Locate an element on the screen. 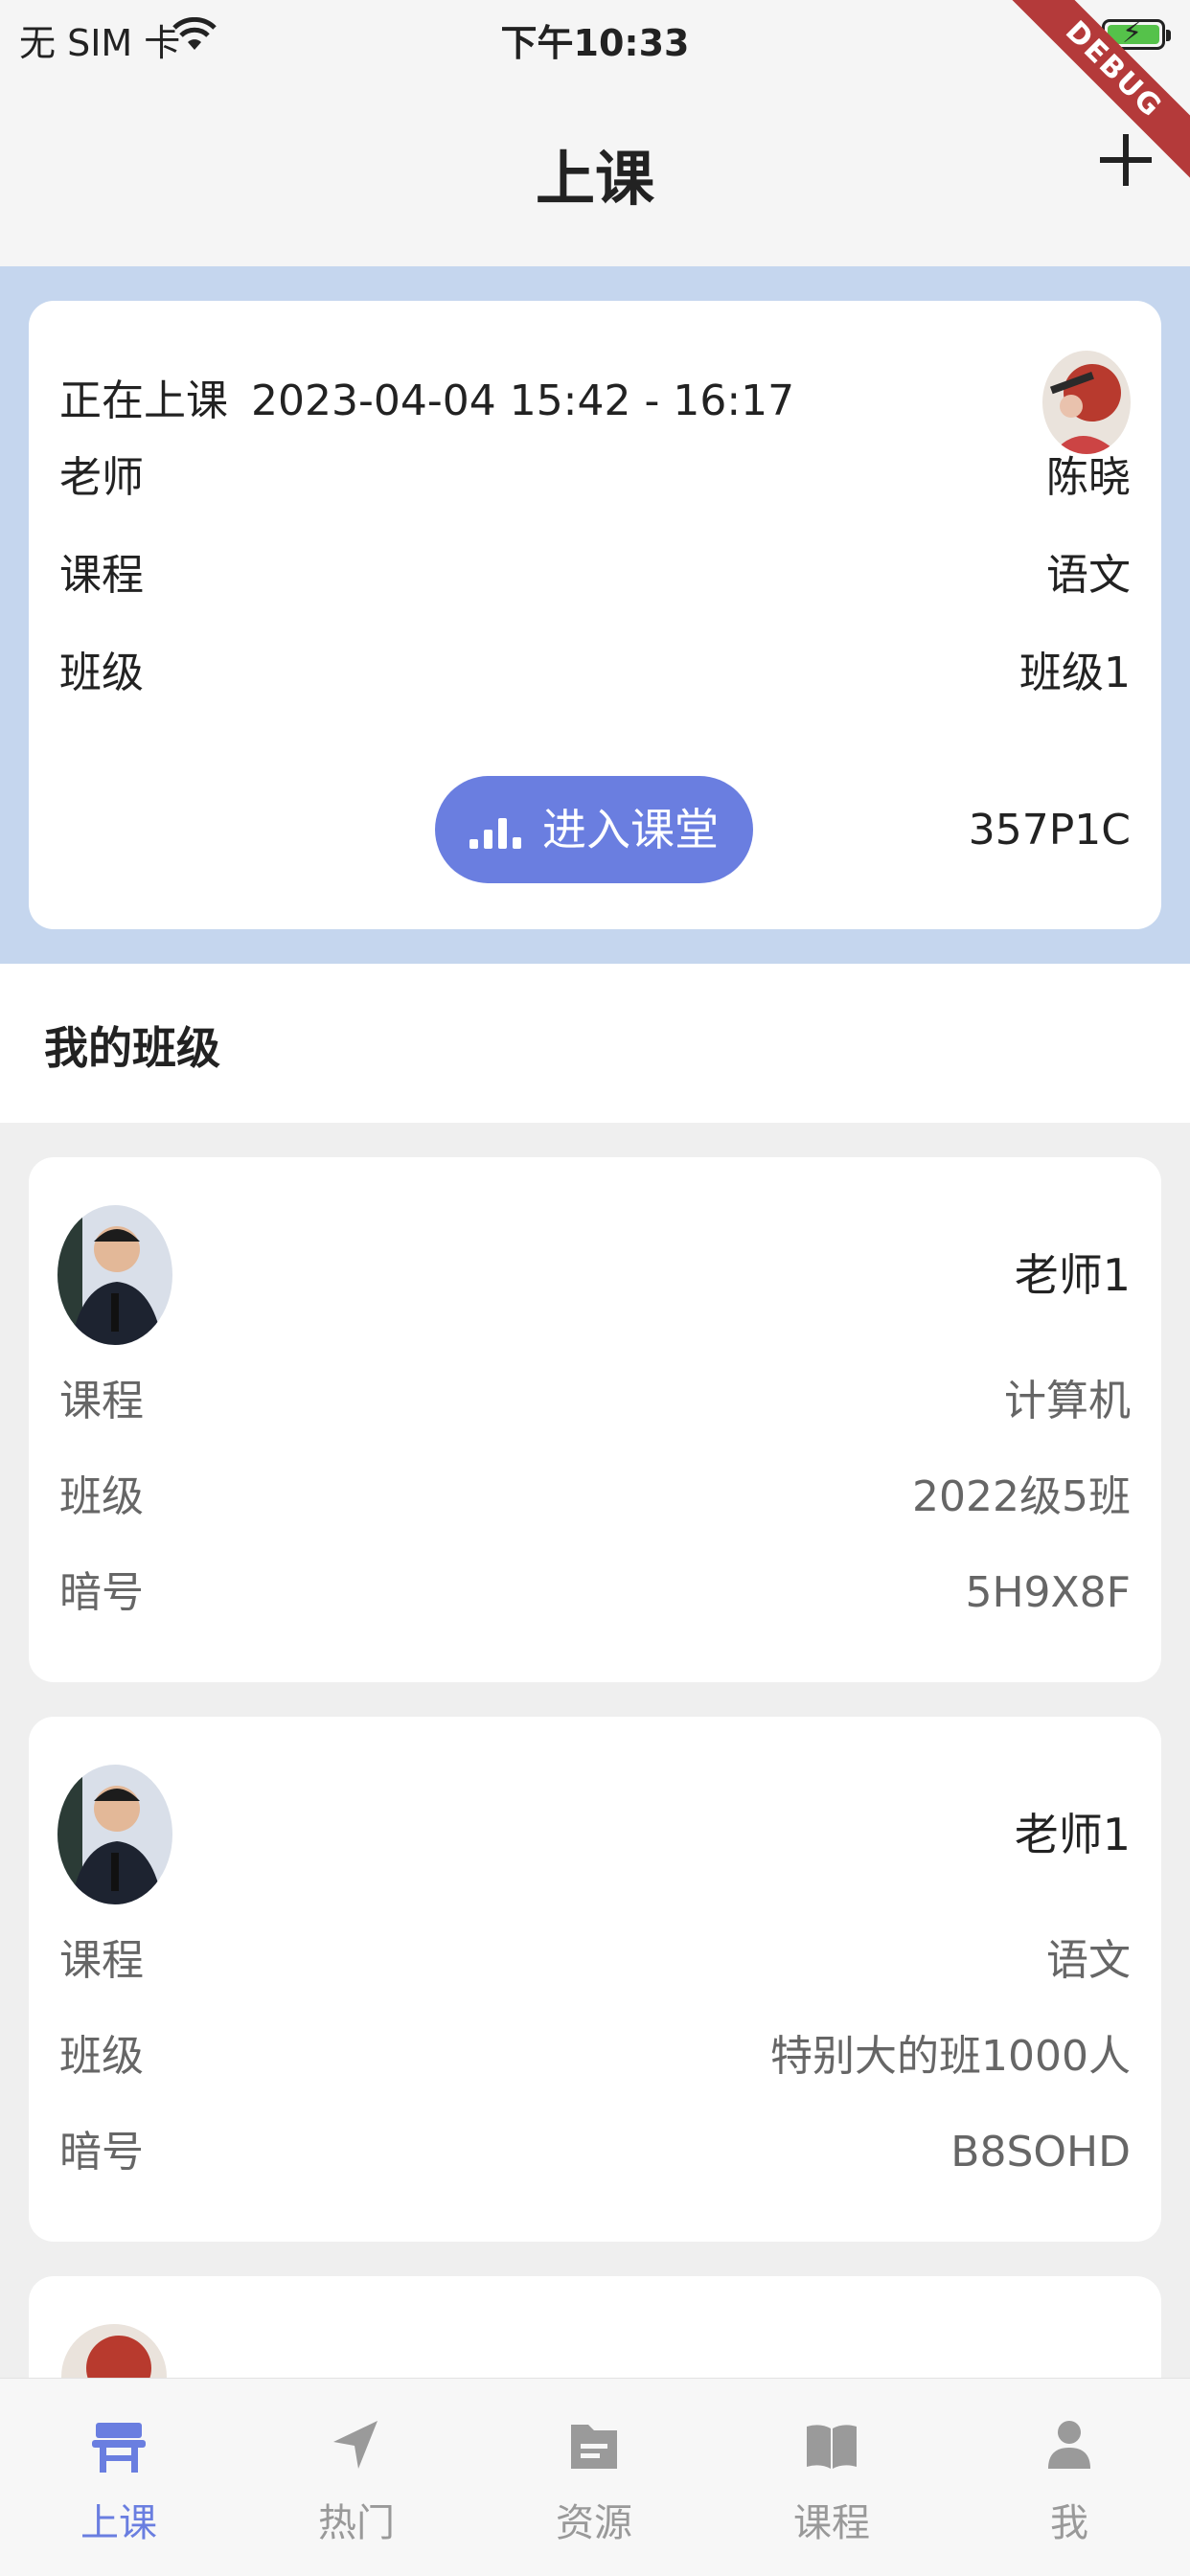 The width and height of the screenshot is (1190, 2576). teacher-row: 老师 陈晓 is located at coordinates (595, 478).